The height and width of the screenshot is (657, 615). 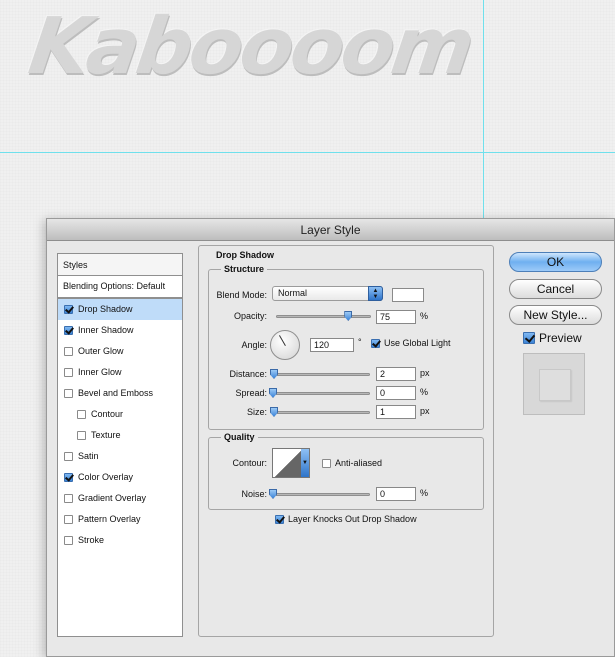 I want to click on preview-label: Preview, so click(x=560, y=338).